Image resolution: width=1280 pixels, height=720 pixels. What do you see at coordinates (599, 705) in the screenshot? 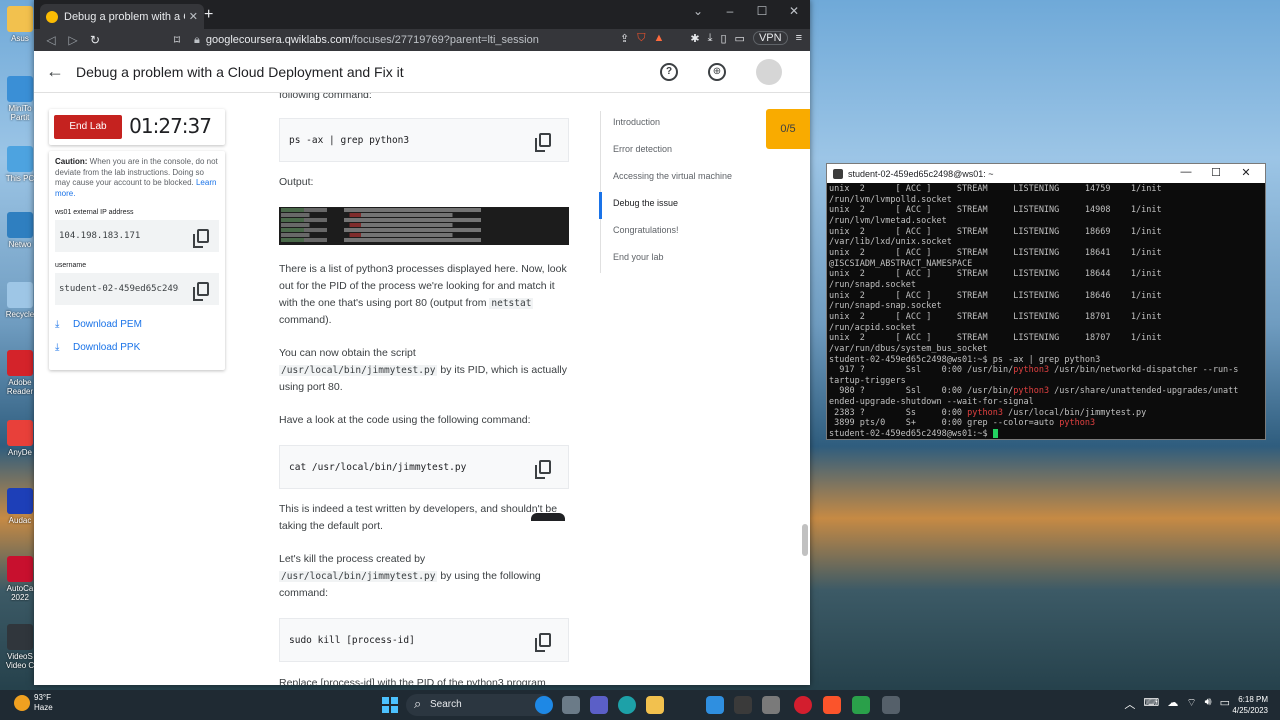
I see `teams-icon` at bounding box center [599, 705].